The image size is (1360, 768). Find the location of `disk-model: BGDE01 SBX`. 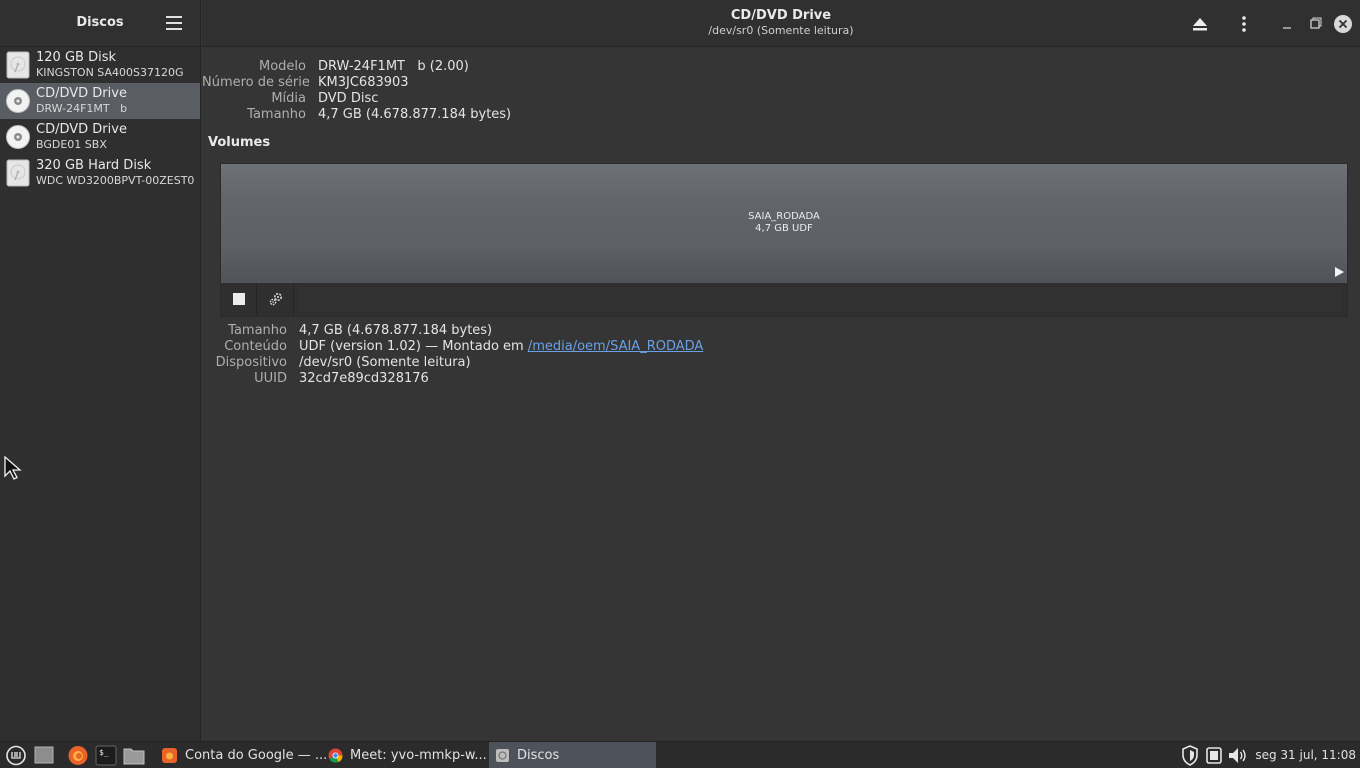

disk-model: BGDE01 SBX is located at coordinates (71, 144).